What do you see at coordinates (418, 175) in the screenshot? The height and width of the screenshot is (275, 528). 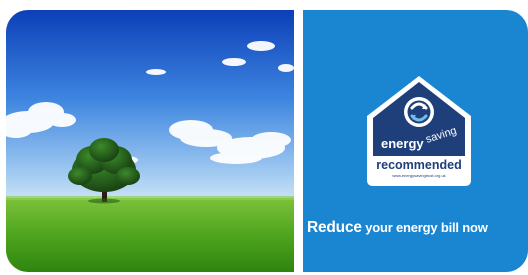 I see `logo-url: www.energysavingtrust.org.uk` at bounding box center [418, 175].